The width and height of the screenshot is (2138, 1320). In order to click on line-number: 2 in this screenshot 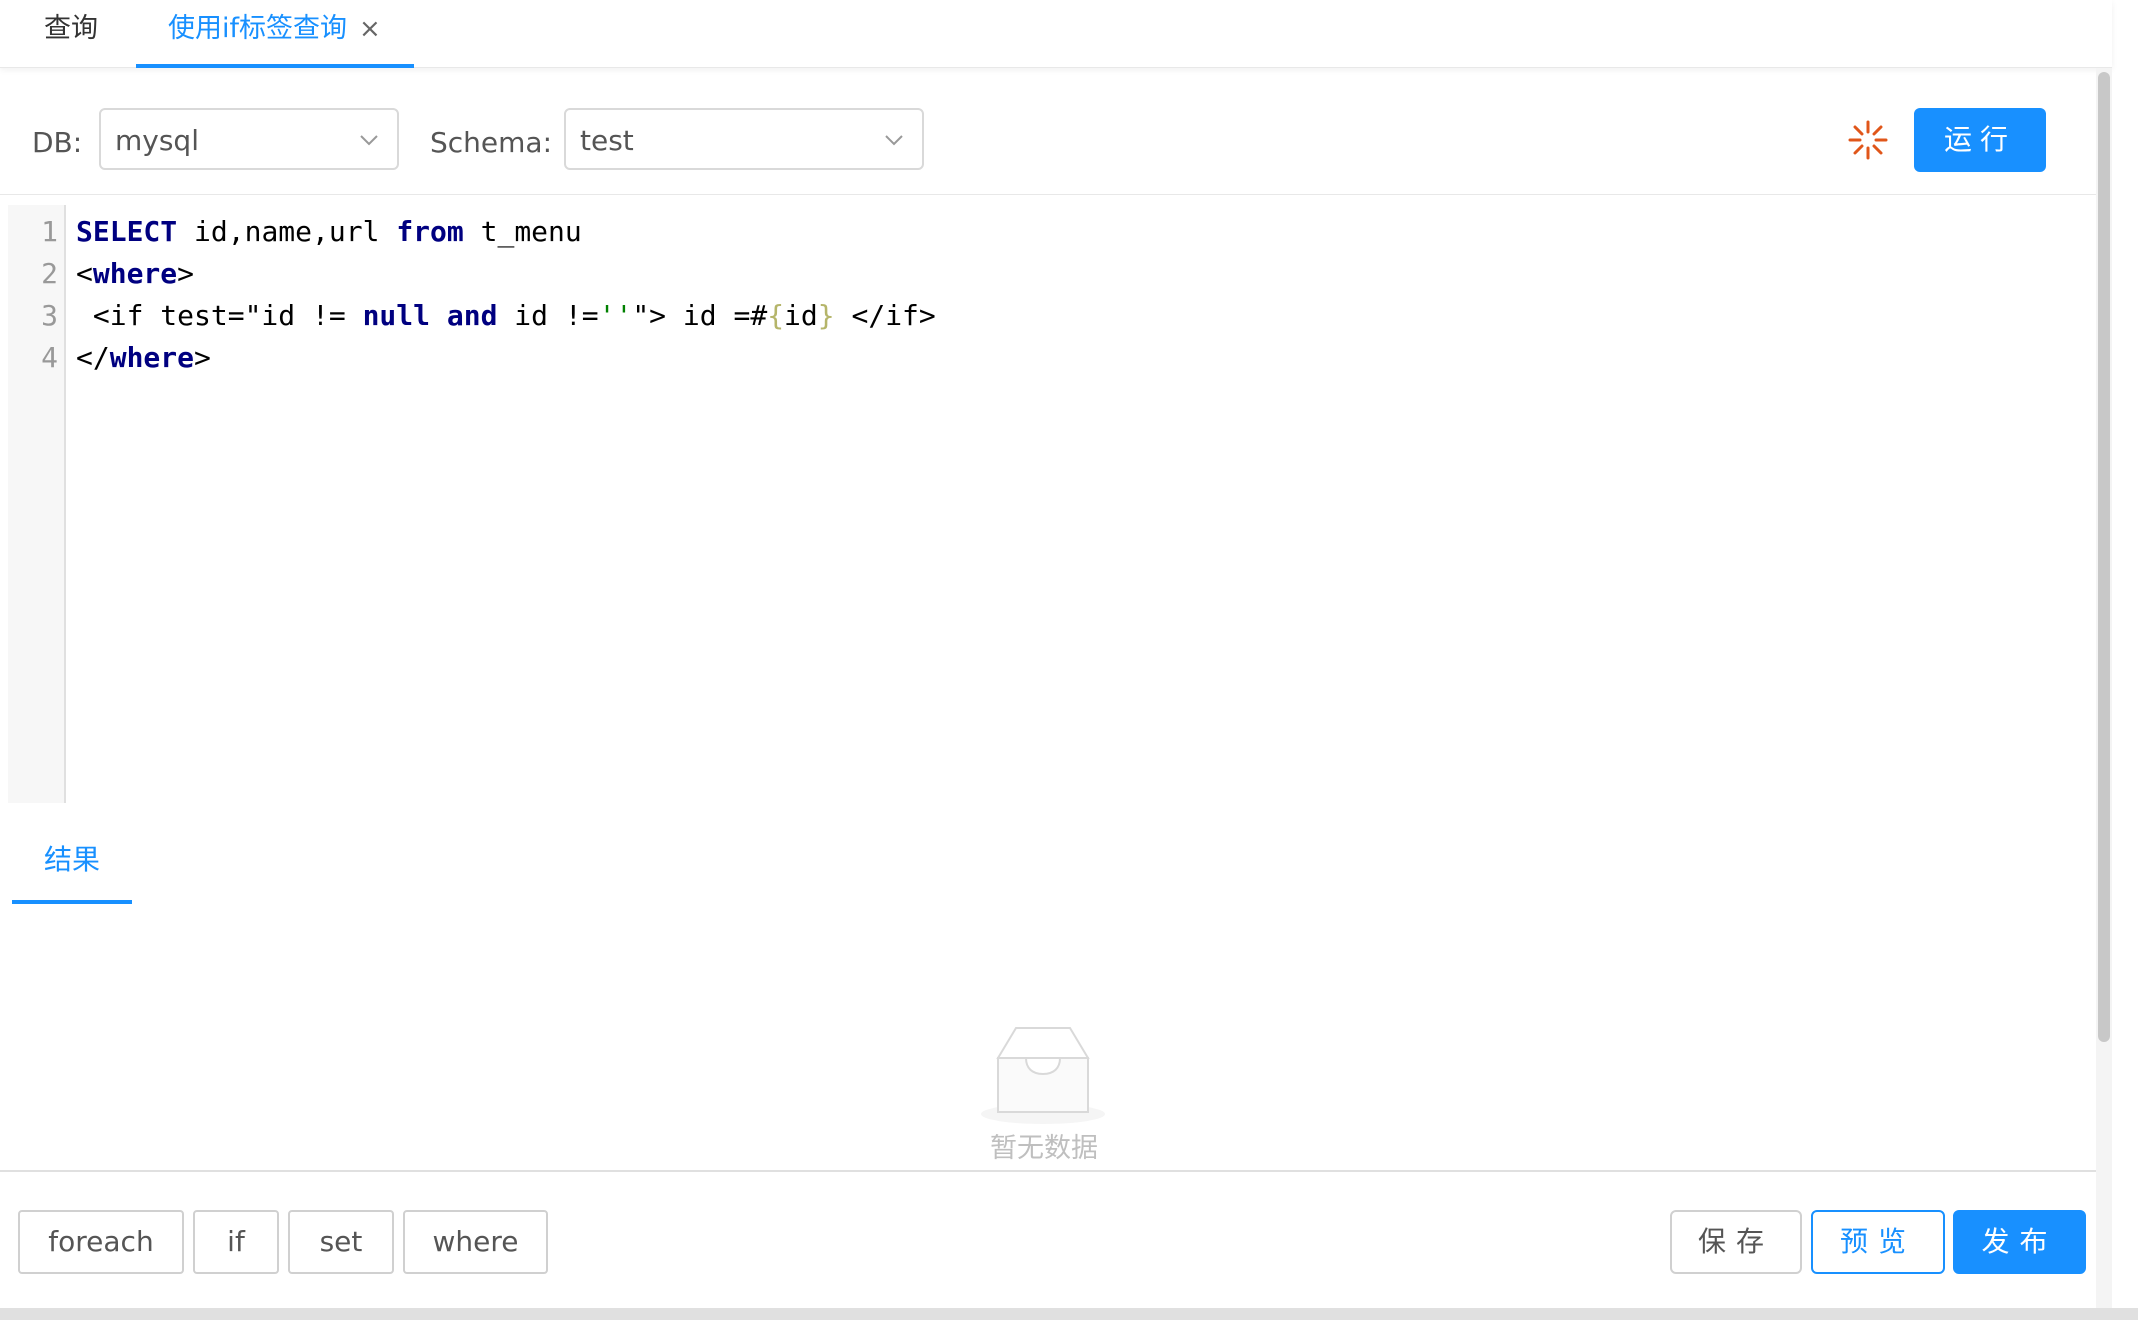, I will do `click(49, 273)`.